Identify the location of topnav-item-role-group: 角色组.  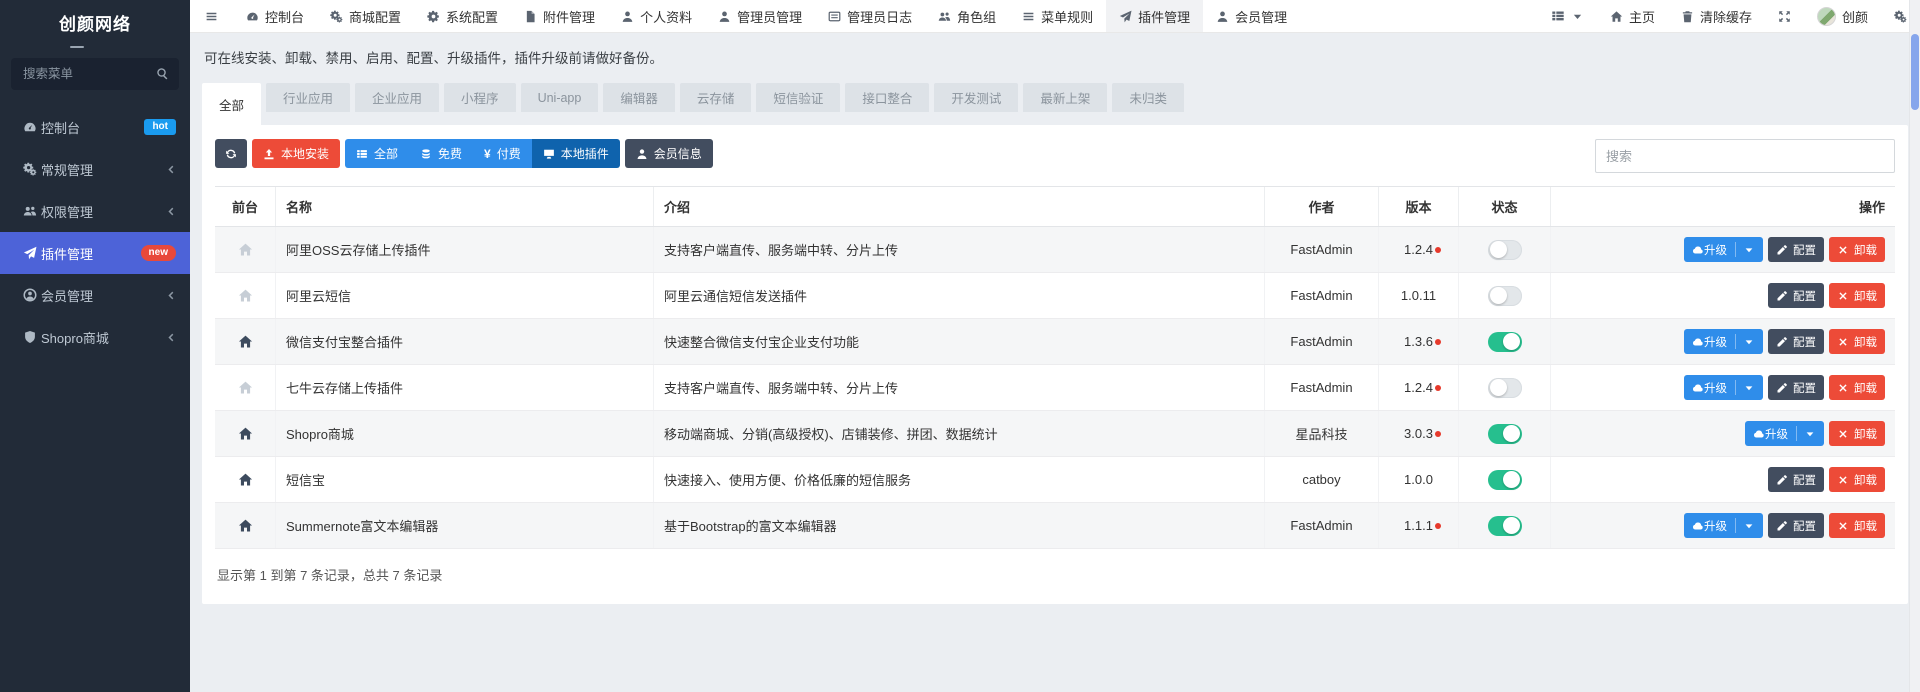
(967, 16).